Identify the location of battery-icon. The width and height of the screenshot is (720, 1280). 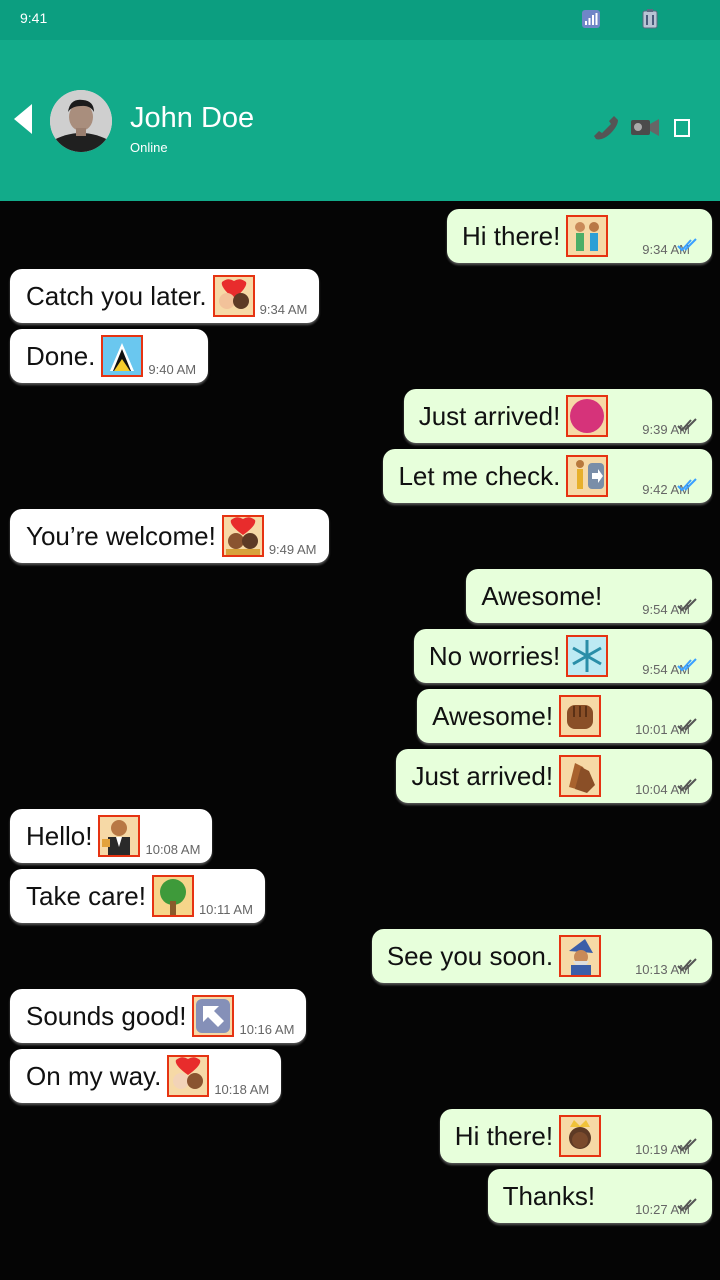
(650, 19).